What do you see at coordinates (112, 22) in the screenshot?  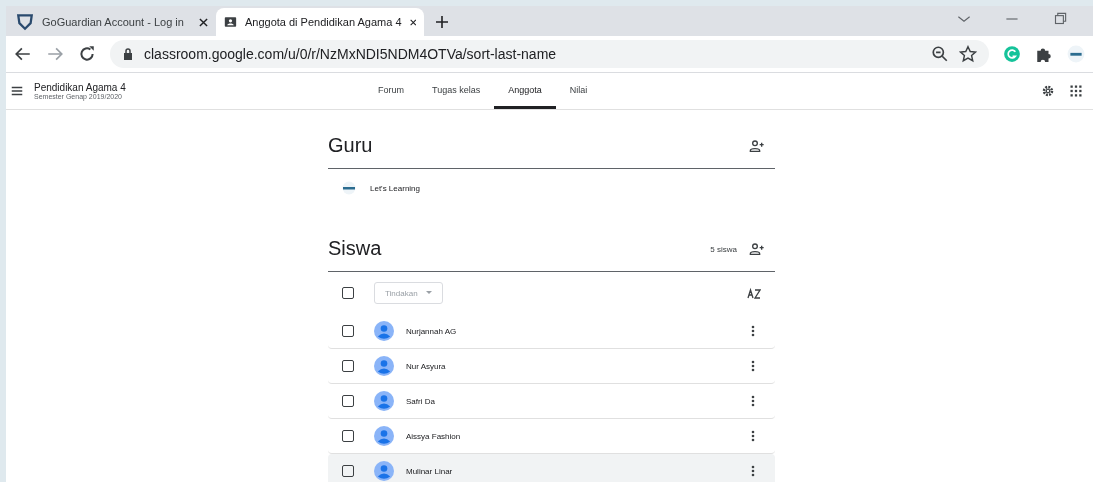 I see `browser-tab: GoGuardian Account - Log in` at bounding box center [112, 22].